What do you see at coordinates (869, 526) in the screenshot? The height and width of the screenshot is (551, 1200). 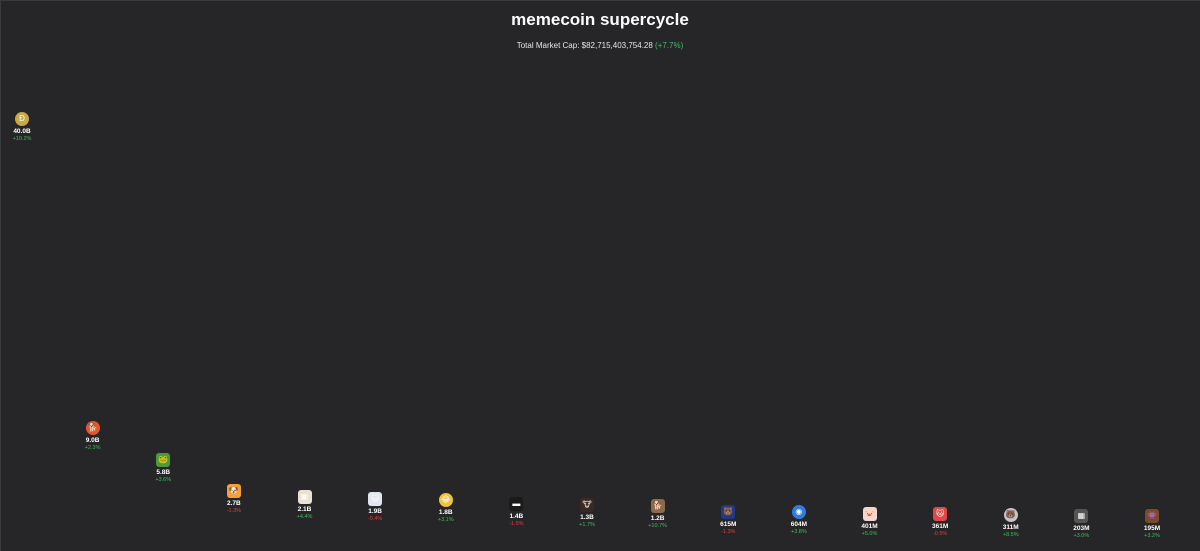 I see `coin-market-cap-label: 401M` at bounding box center [869, 526].